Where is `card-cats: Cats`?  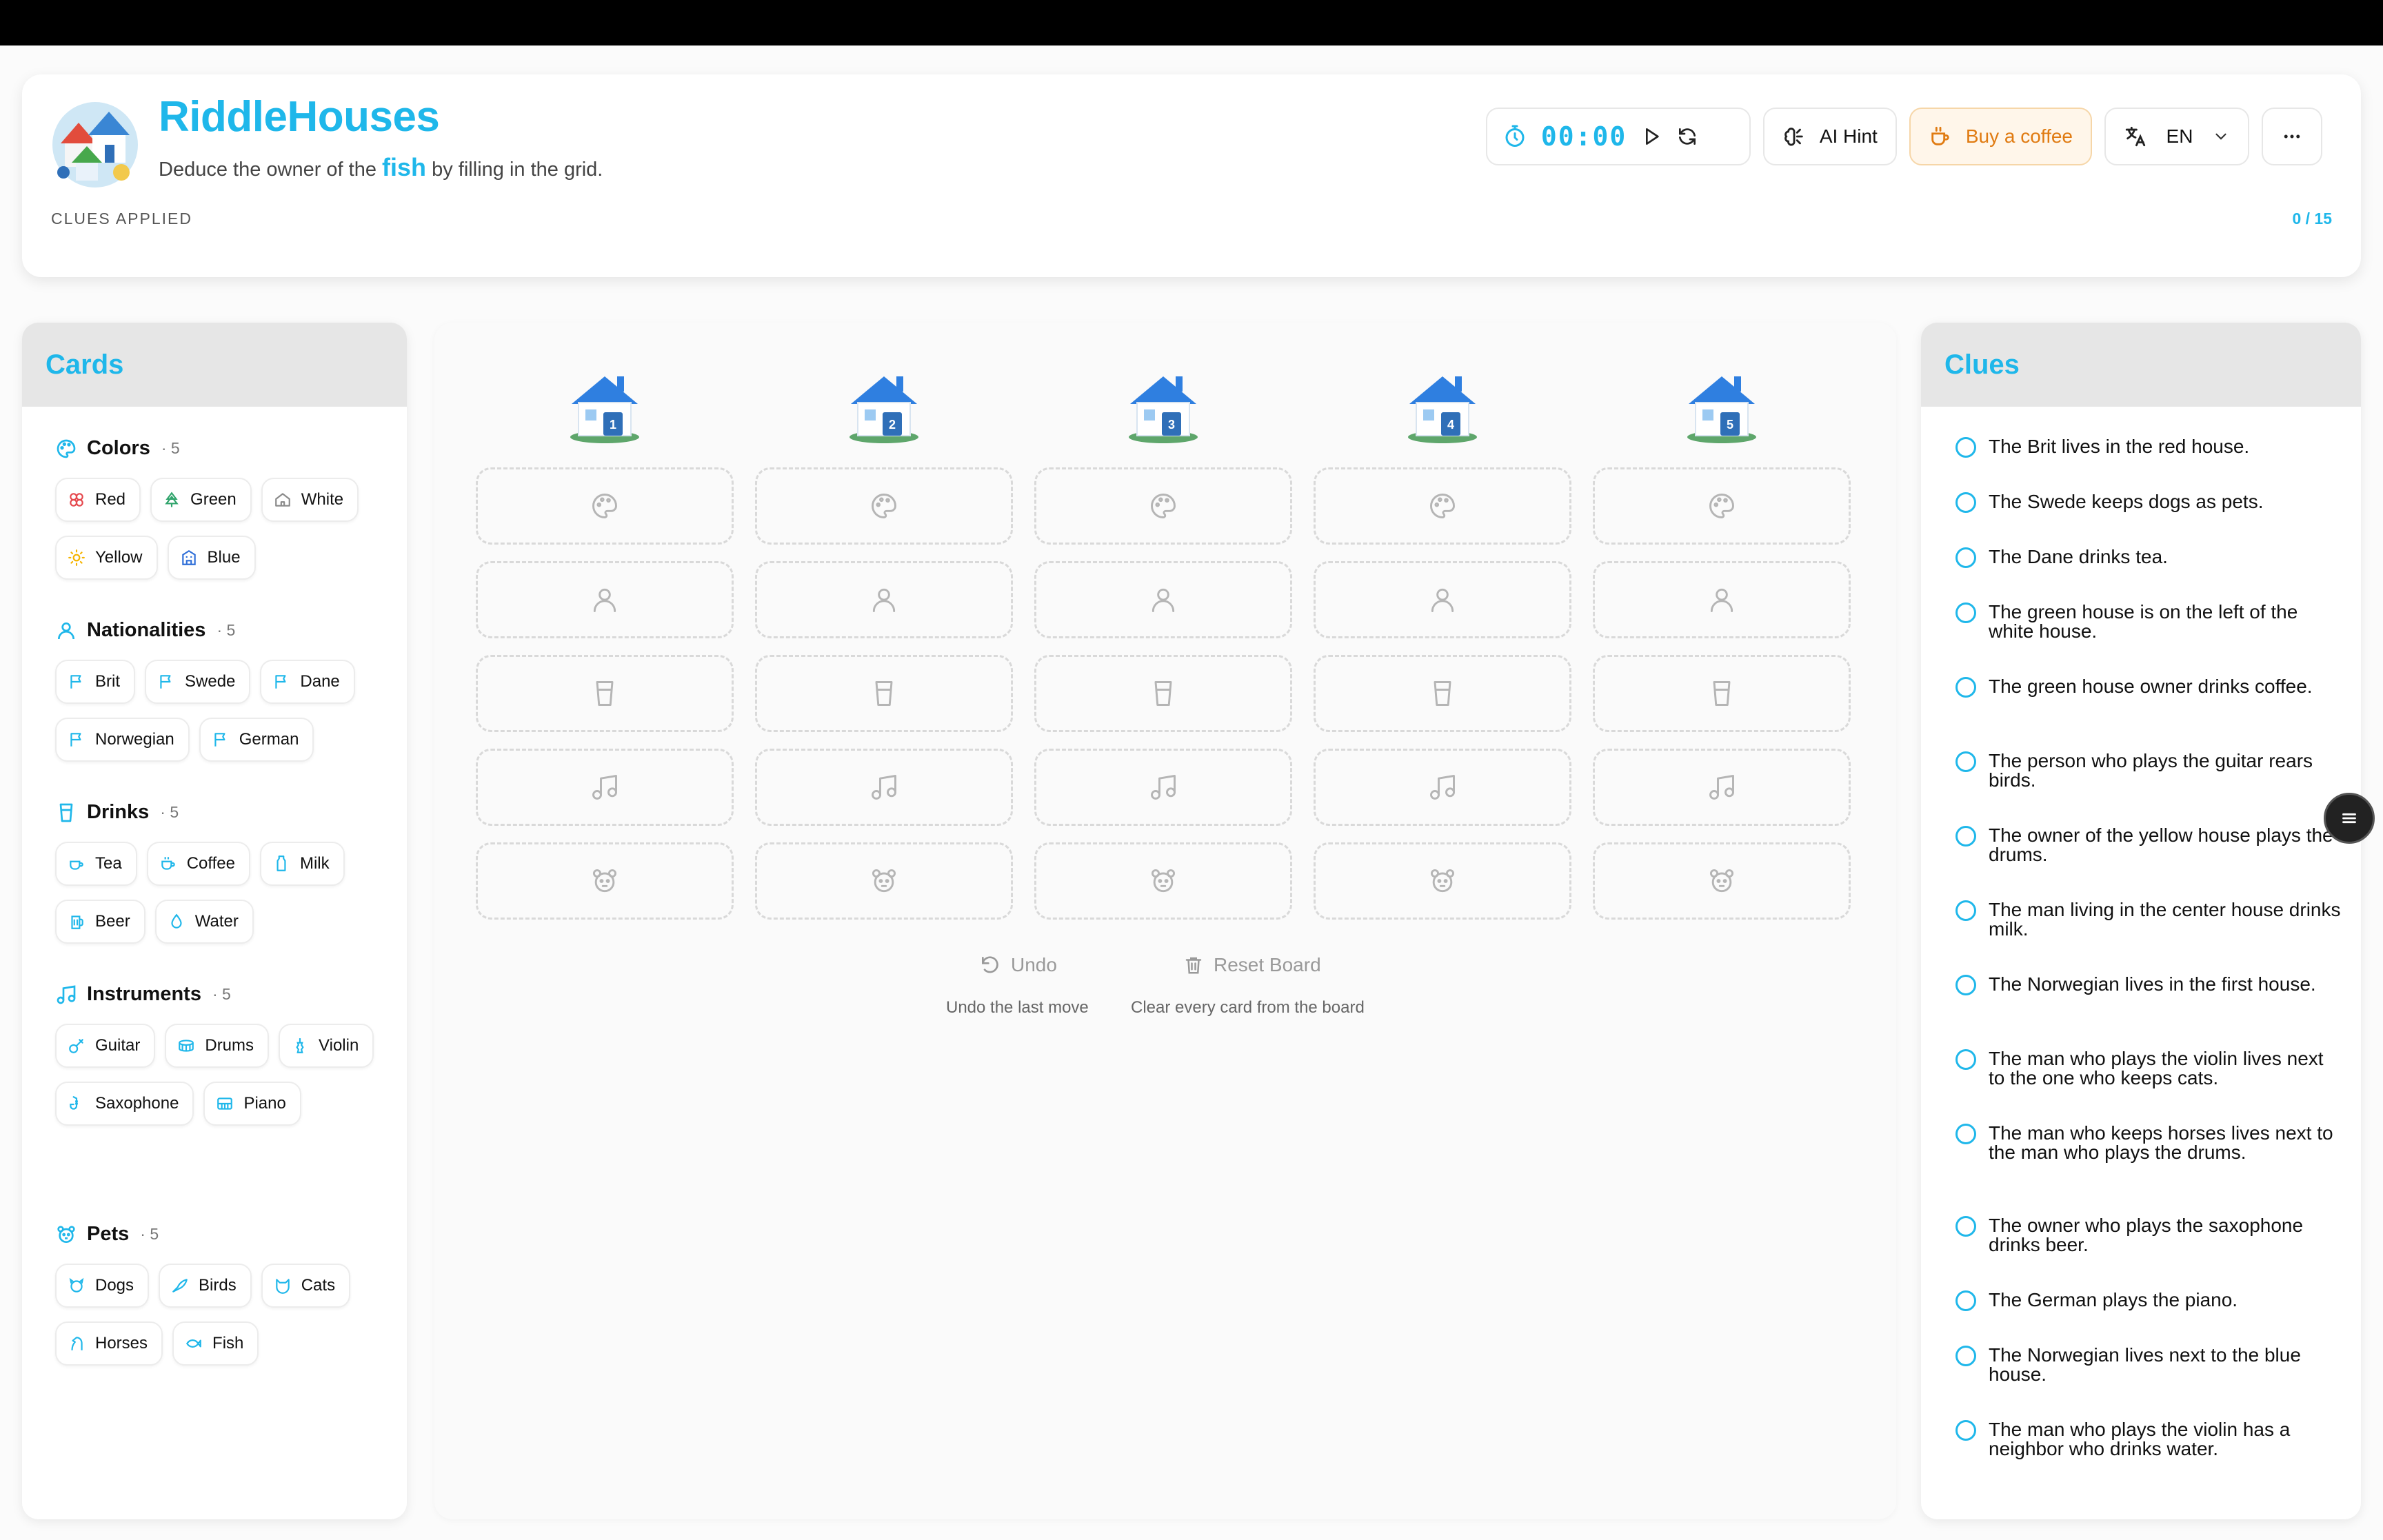 card-cats: Cats is located at coordinates (306, 1286).